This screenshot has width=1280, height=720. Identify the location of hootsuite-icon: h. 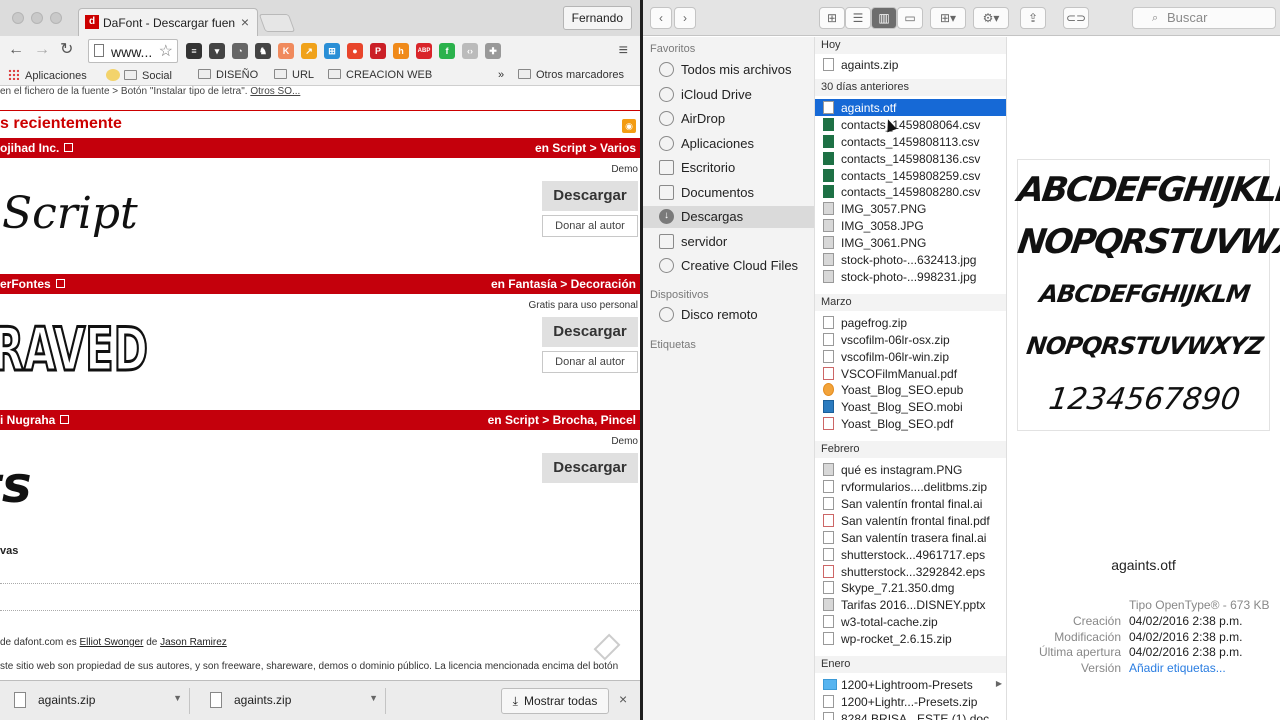
(401, 51).